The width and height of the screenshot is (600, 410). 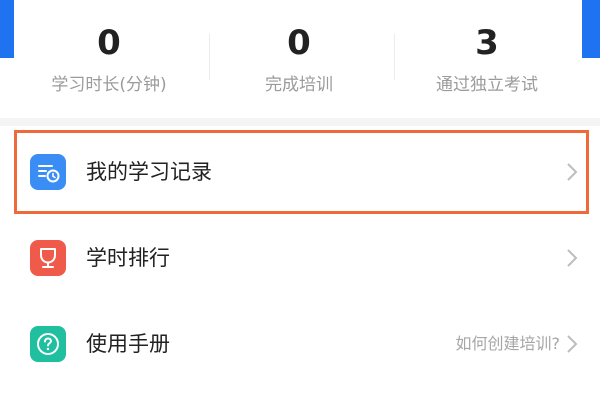 I want to click on stat-label: 通过独立考试, so click(x=487, y=85).